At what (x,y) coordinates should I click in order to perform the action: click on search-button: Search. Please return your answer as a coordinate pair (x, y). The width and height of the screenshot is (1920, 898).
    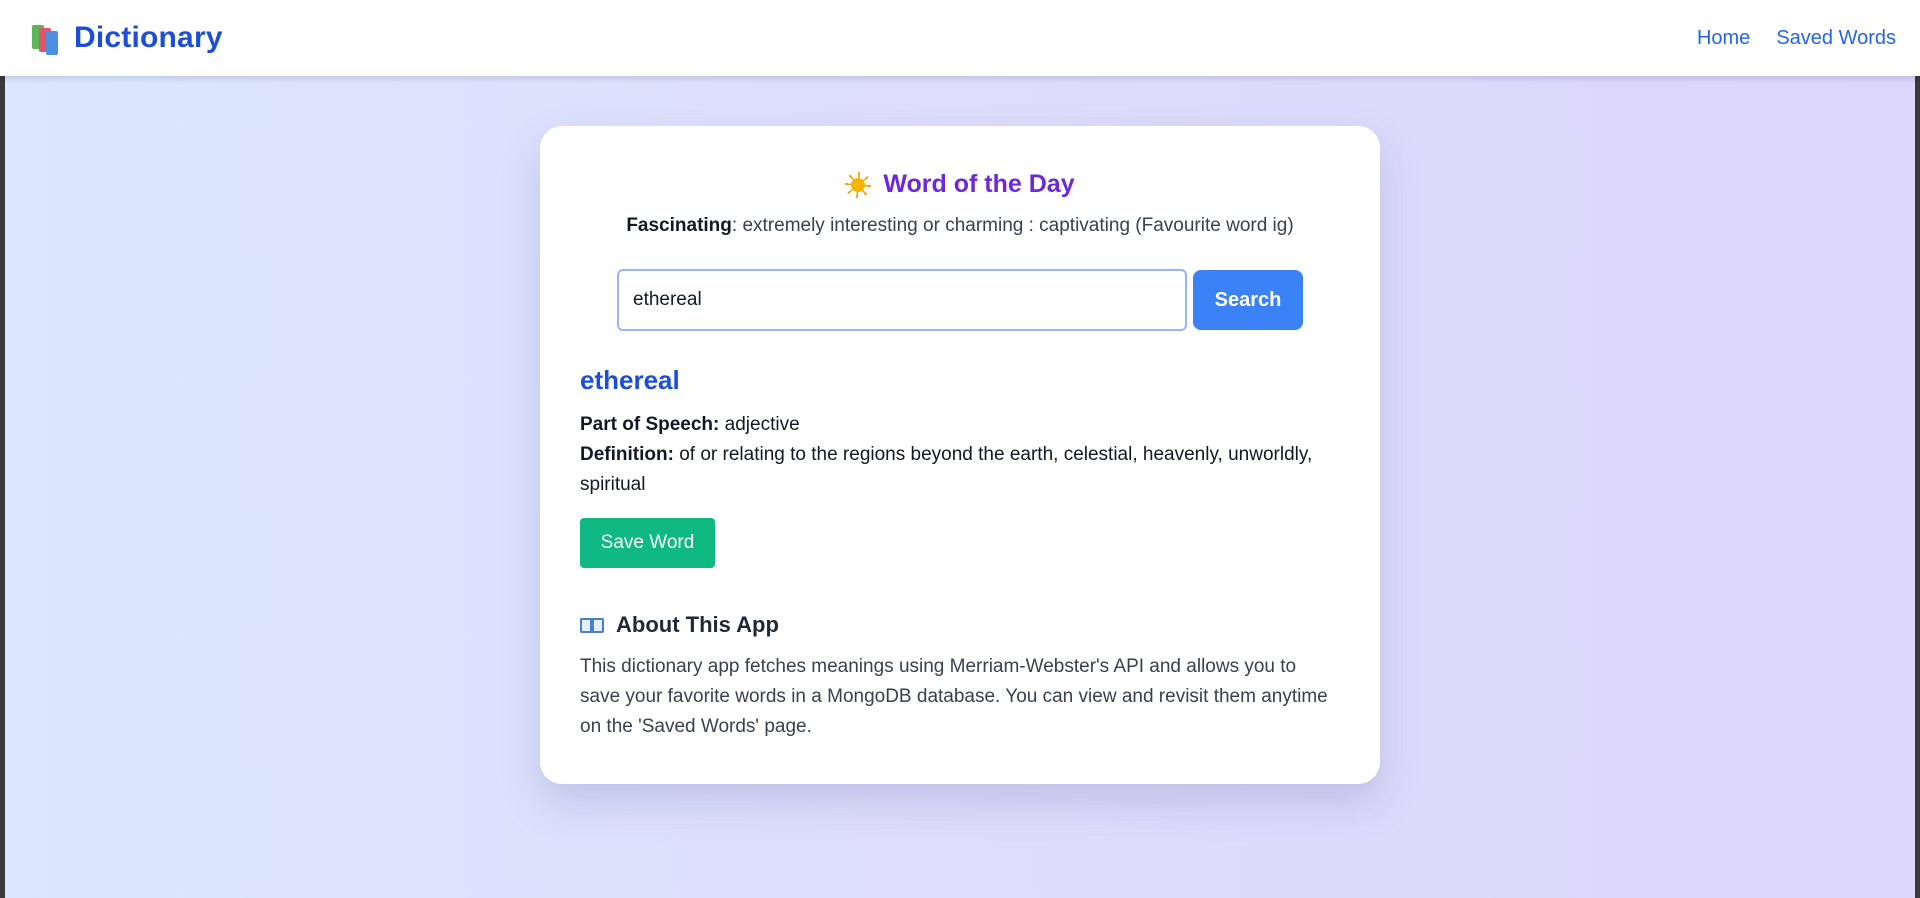
    Looking at the image, I should click on (1248, 300).